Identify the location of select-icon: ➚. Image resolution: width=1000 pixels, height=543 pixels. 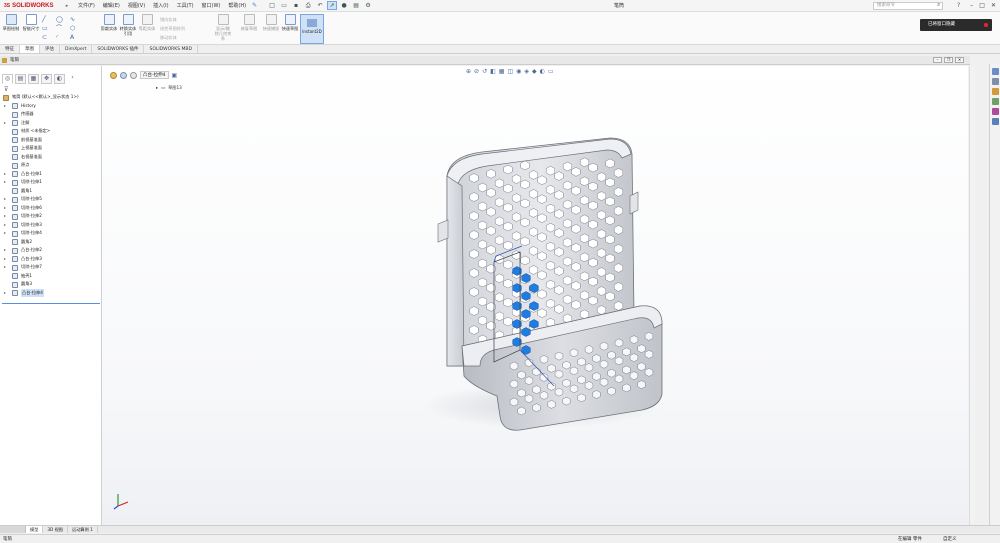
(332, 5).